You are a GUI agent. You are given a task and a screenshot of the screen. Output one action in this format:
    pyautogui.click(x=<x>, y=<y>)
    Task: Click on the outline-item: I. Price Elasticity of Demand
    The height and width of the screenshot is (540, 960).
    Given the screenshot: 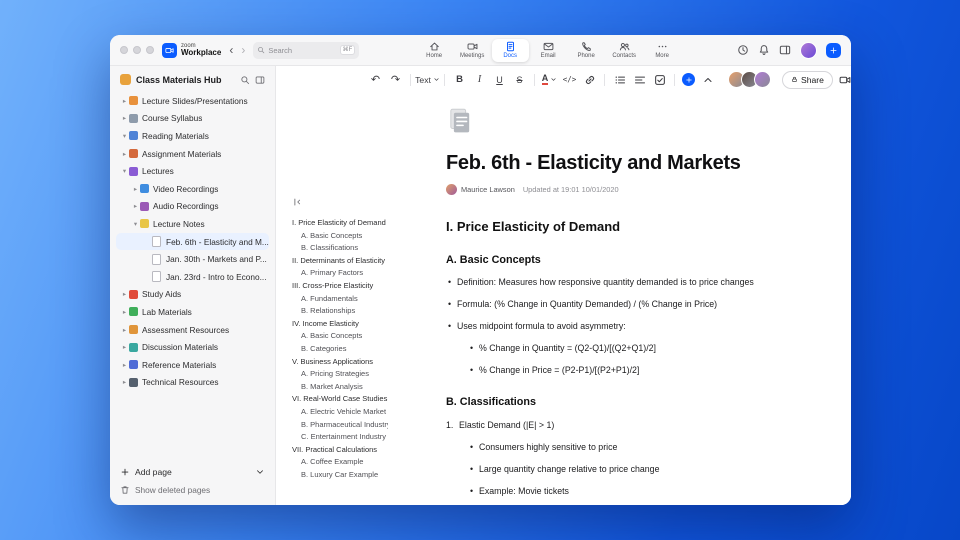 What is the action you would take?
    pyautogui.click(x=340, y=223)
    